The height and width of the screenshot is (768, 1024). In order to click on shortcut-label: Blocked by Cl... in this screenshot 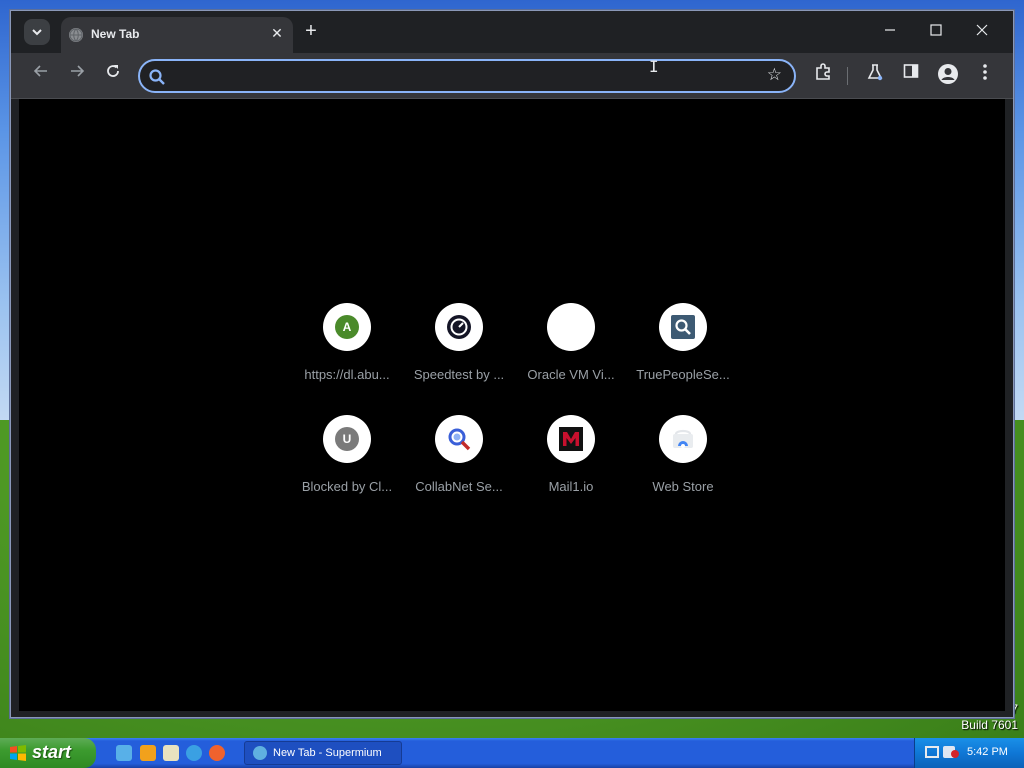, I will do `click(347, 486)`.